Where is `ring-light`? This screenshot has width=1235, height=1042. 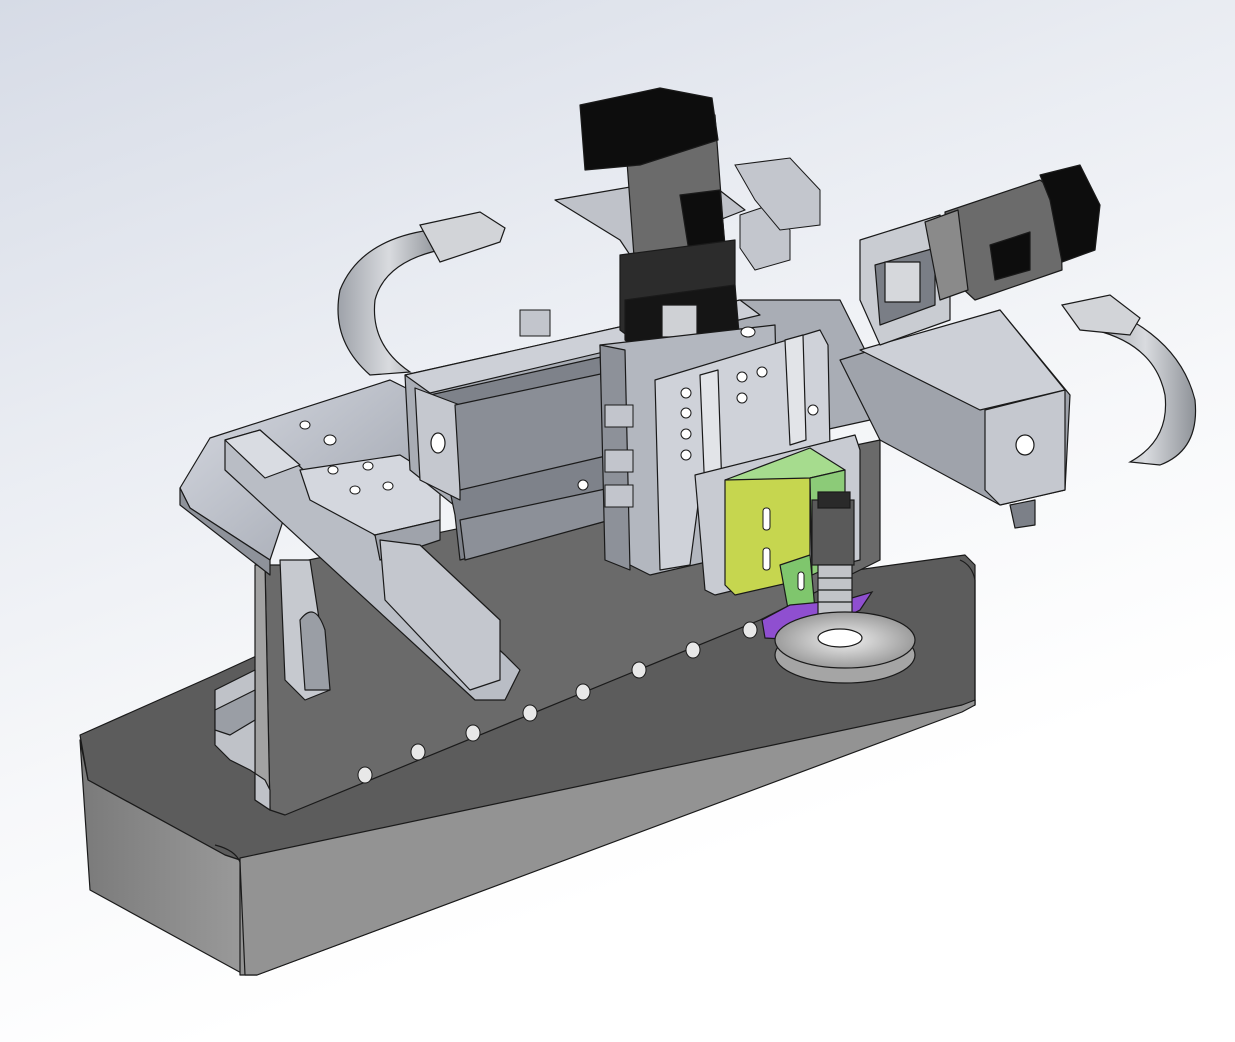
ring-light is located at coordinates (845, 647).